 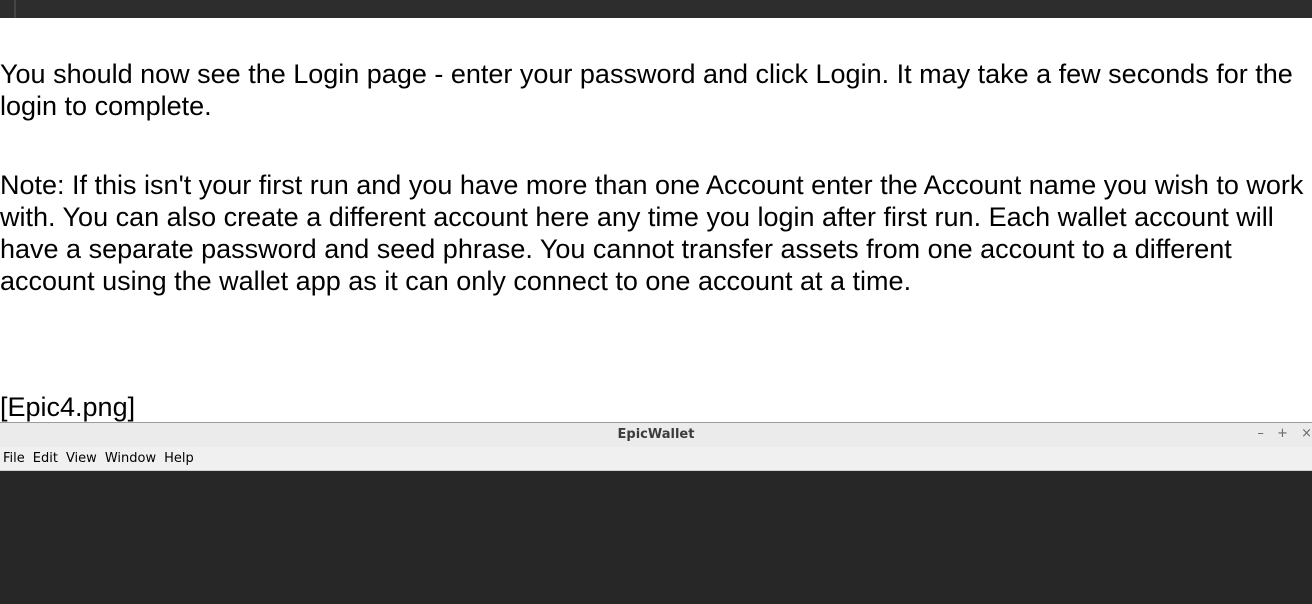 What do you see at coordinates (14, 458) in the screenshot?
I see `menu-file: File` at bounding box center [14, 458].